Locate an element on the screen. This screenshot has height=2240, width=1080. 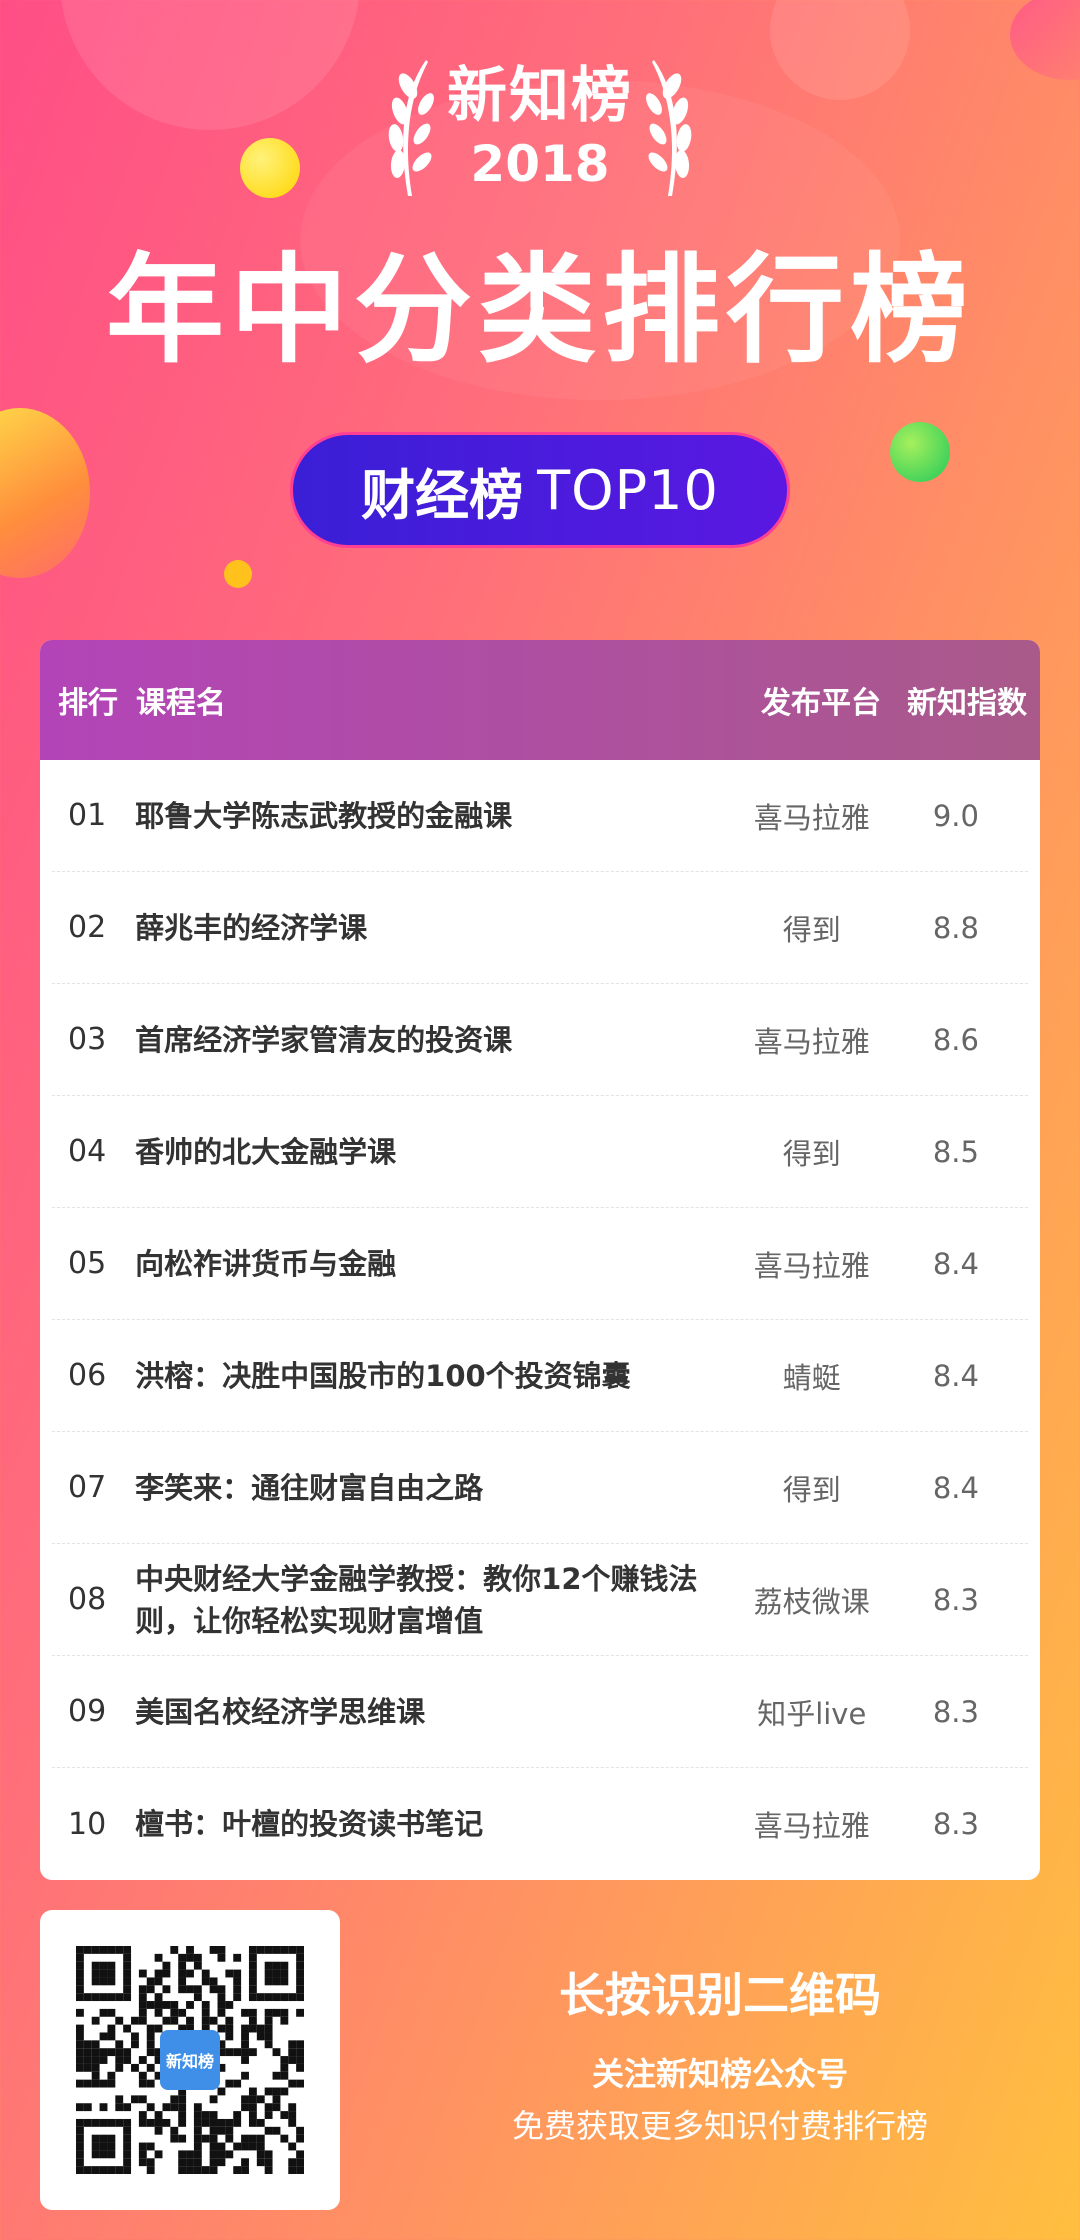
row-course-name: 首席经济学家管清友的投资课 is located at coordinates (324, 1039).